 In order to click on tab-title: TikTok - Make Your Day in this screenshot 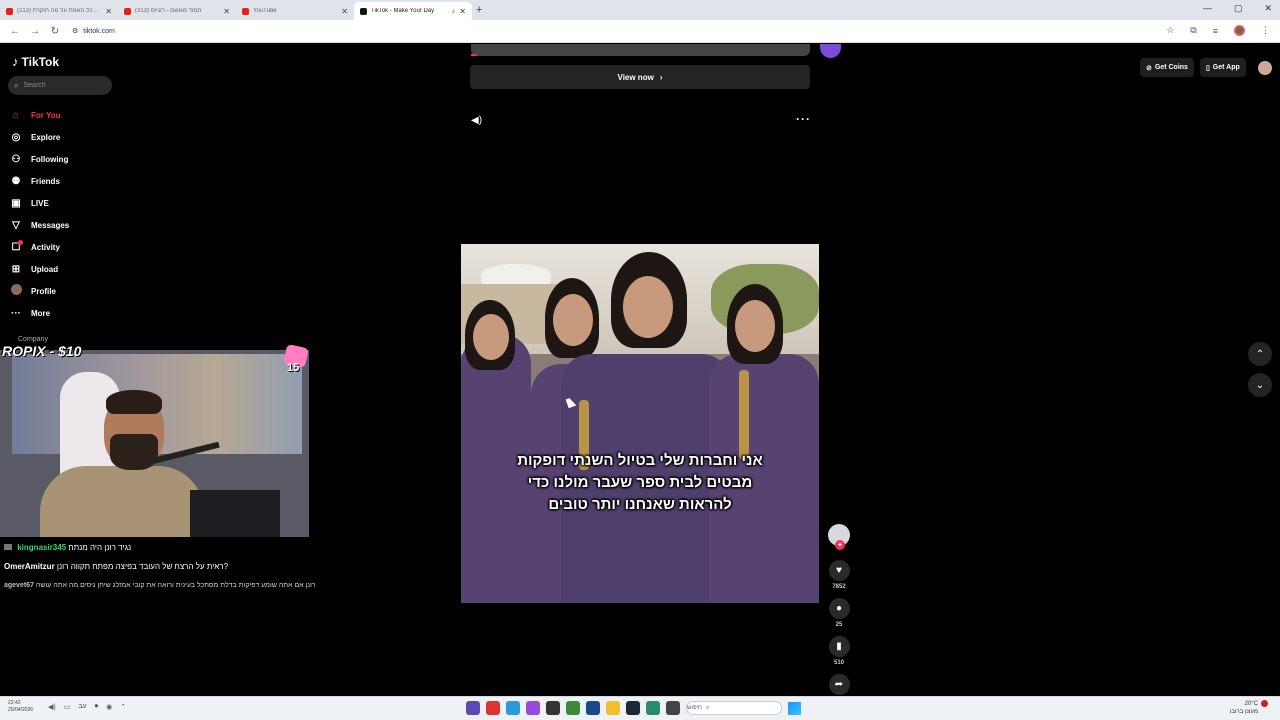, I will do `click(403, 11)`.